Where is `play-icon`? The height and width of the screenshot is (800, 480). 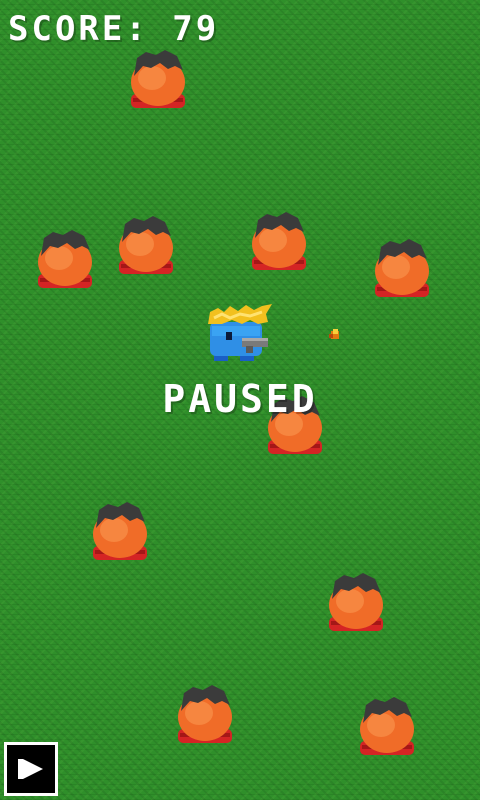
play-icon is located at coordinates (30, 769).